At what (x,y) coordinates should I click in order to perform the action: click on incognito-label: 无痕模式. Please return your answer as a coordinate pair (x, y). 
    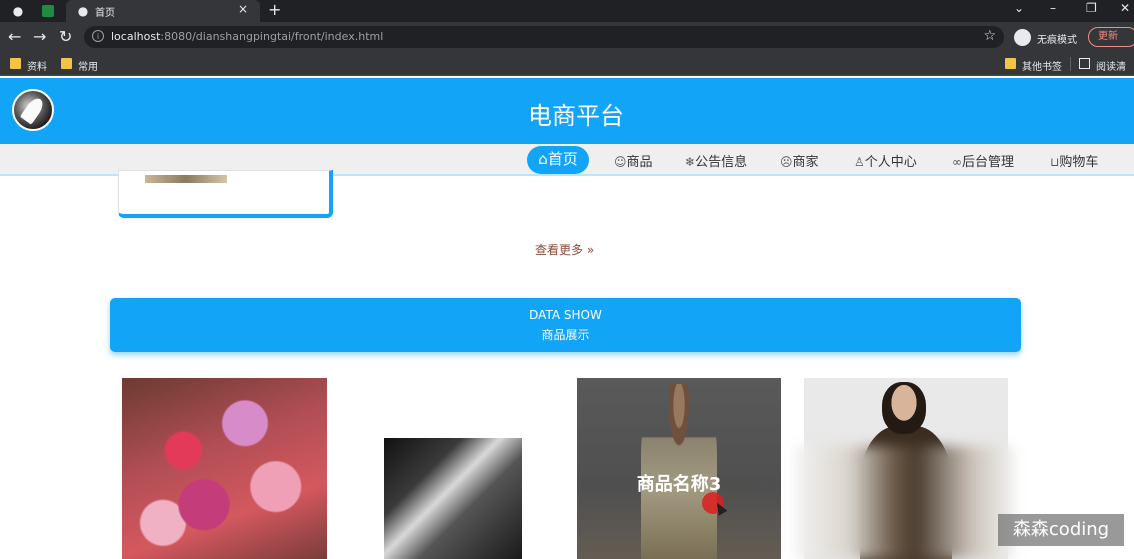
    Looking at the image, I should click on (1057, 38).